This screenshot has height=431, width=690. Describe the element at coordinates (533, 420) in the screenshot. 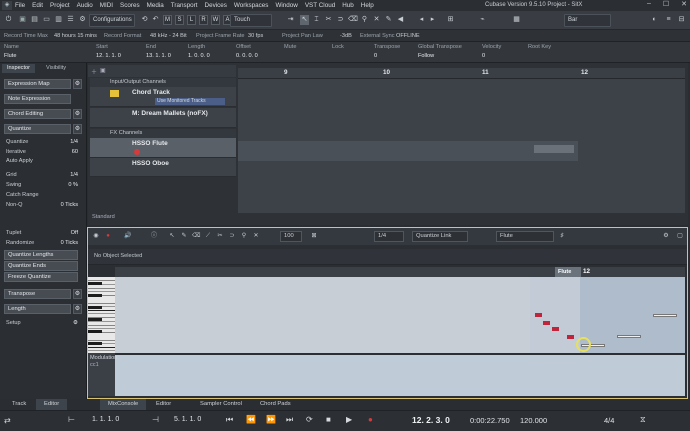

I see `tempo-display: 120.000` at that location.